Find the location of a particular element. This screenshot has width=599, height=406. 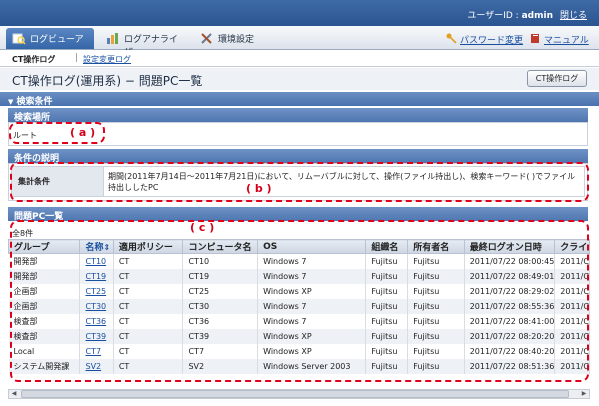

manual-label: マニュアル is located at coordinates (566, 41).